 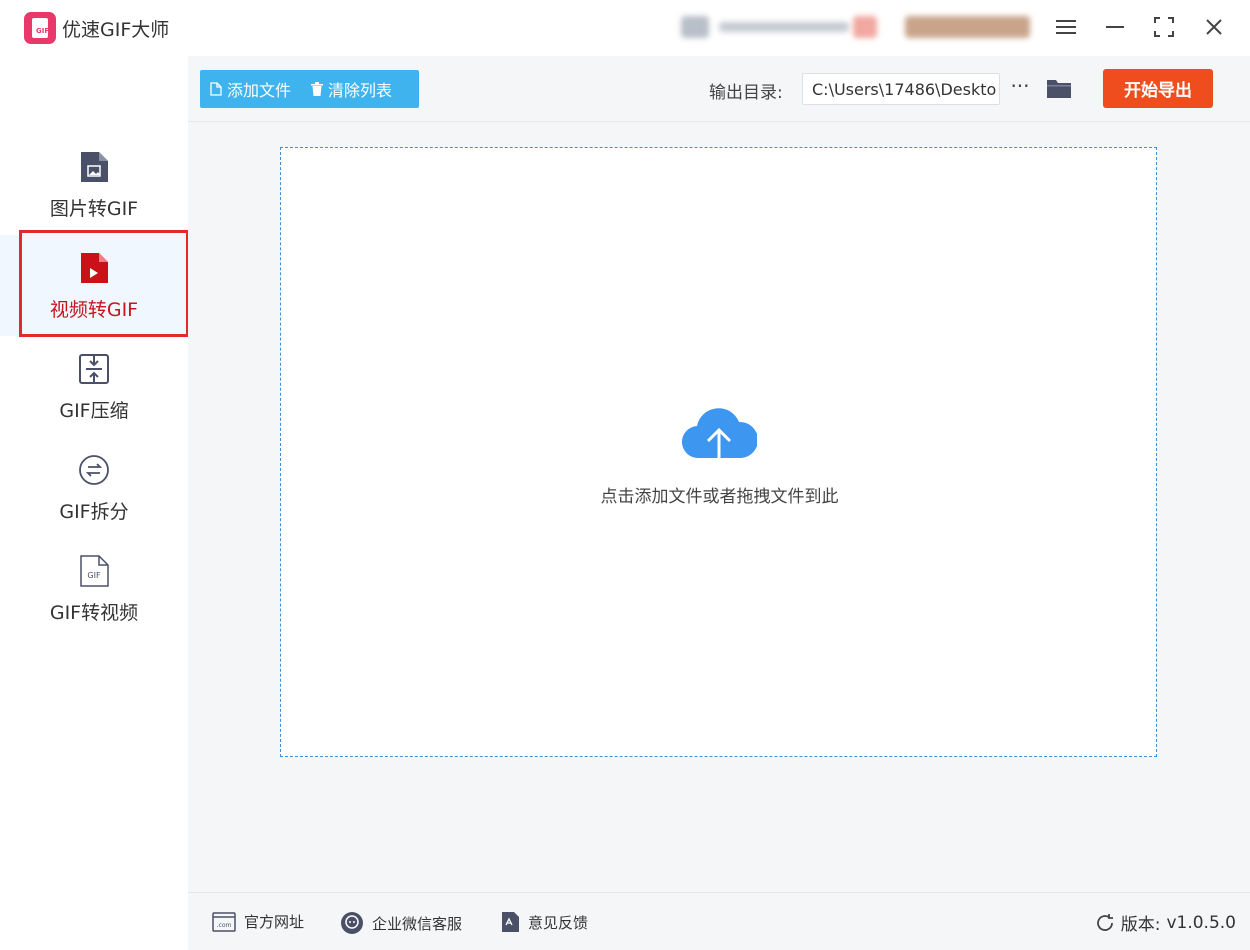 I want to click on app-logo: GIF, so click(x=40, y=28).